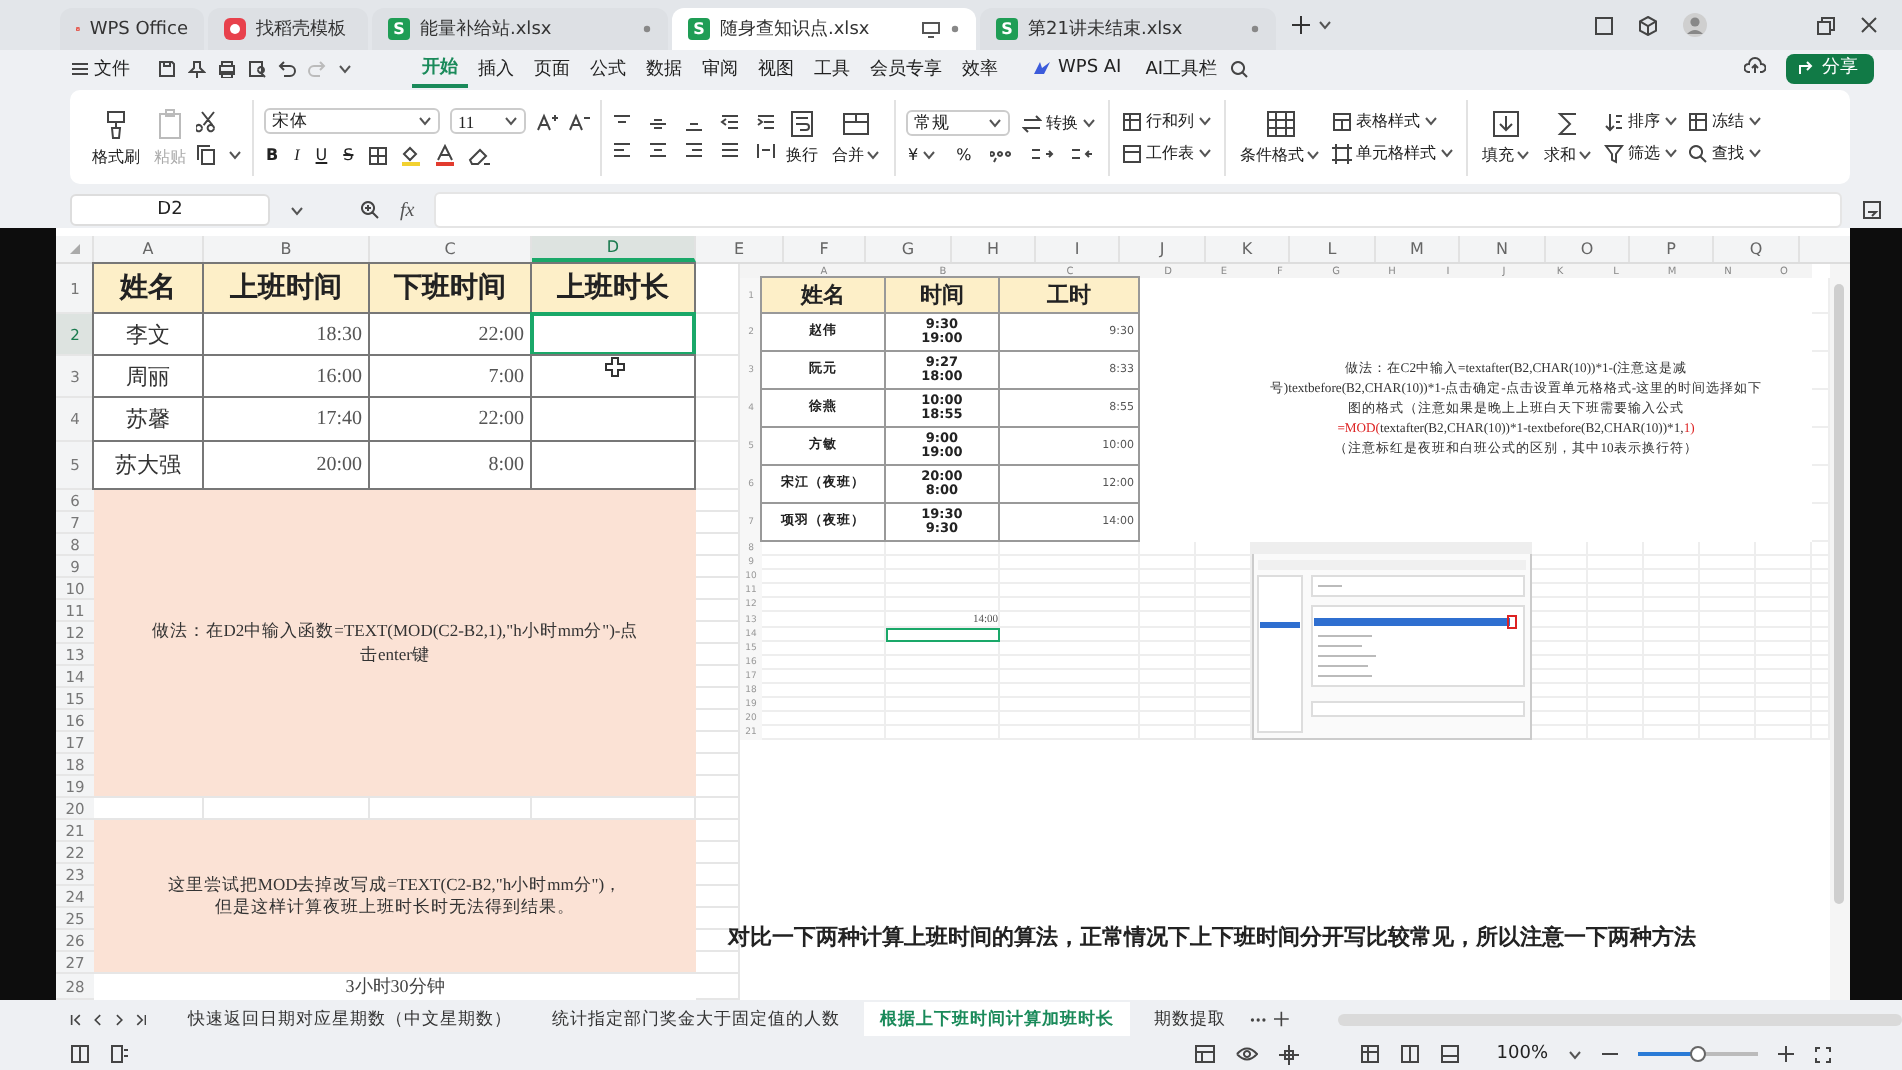 The image size is (1902, 1070). What do you see at coordinates (856, 137) in the screenshot?
I see `merge-cells-button: 合并` at bounding box center [856, 137].